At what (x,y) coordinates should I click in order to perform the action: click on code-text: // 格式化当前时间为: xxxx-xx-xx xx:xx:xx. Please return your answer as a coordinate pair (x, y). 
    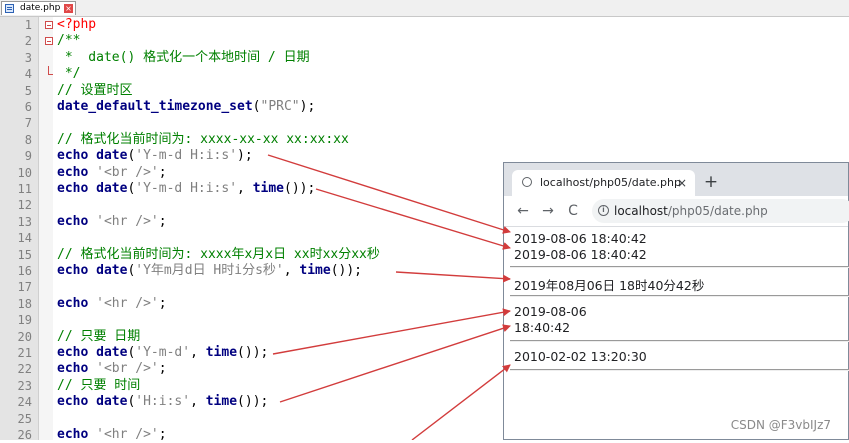
    Looking at the image, I should click on (203, 140).